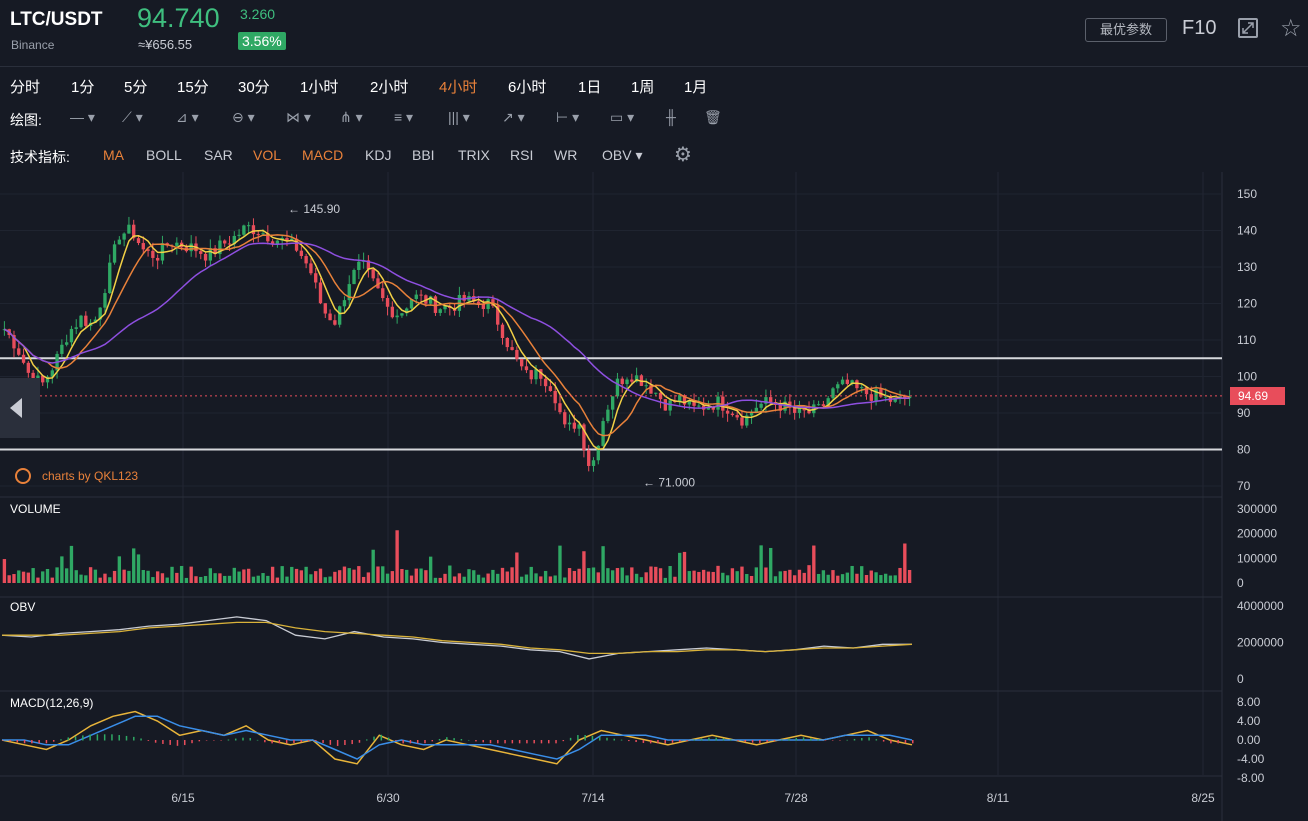 Image resolution: width=1308 pixels, height=821 pixels. Describe the element at coordinates (713, 117) in the screenshot. I see `trash-icon: 🗑` at that location.